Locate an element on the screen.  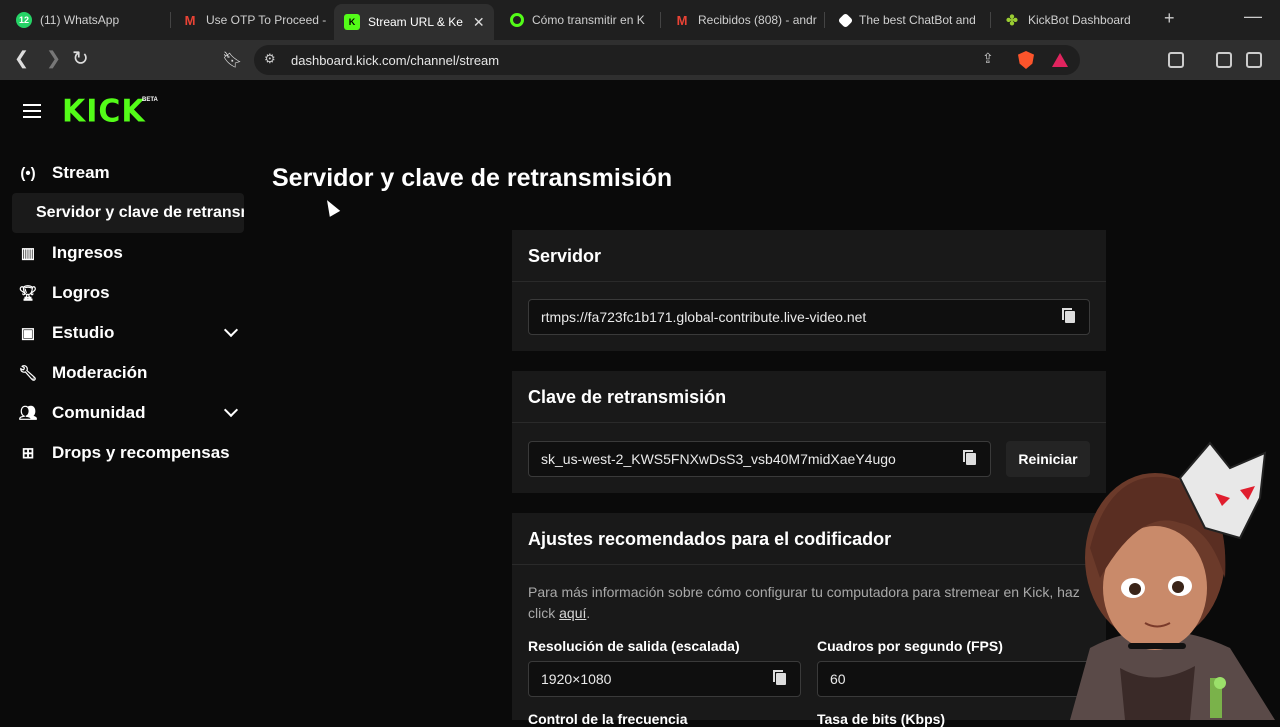
tab-gmail-recibidos: M Recibidos (808) - andr is located at coordinates (742, 20).